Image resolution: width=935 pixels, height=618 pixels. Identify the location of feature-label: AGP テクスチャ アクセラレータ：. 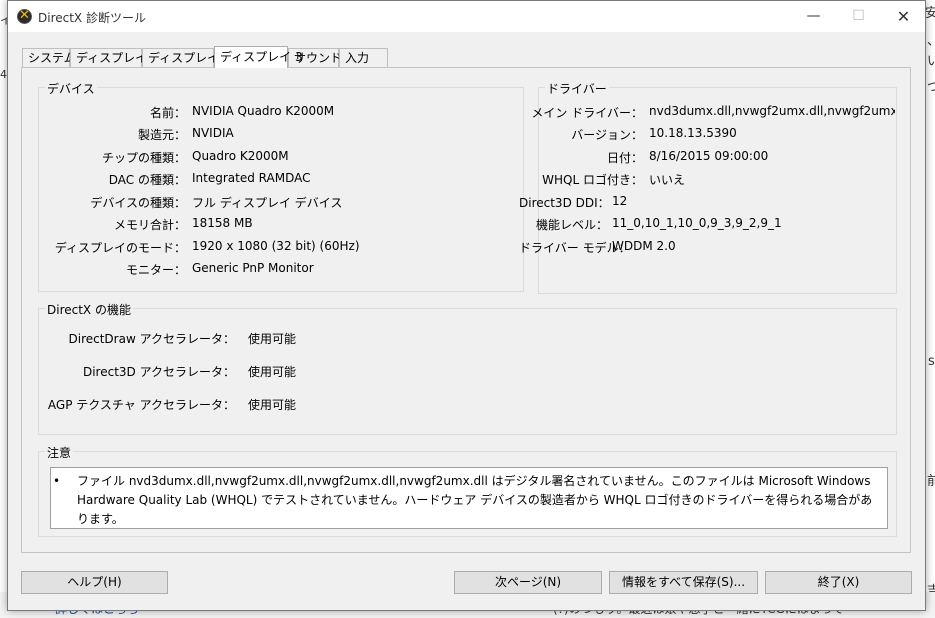
(141, 405).